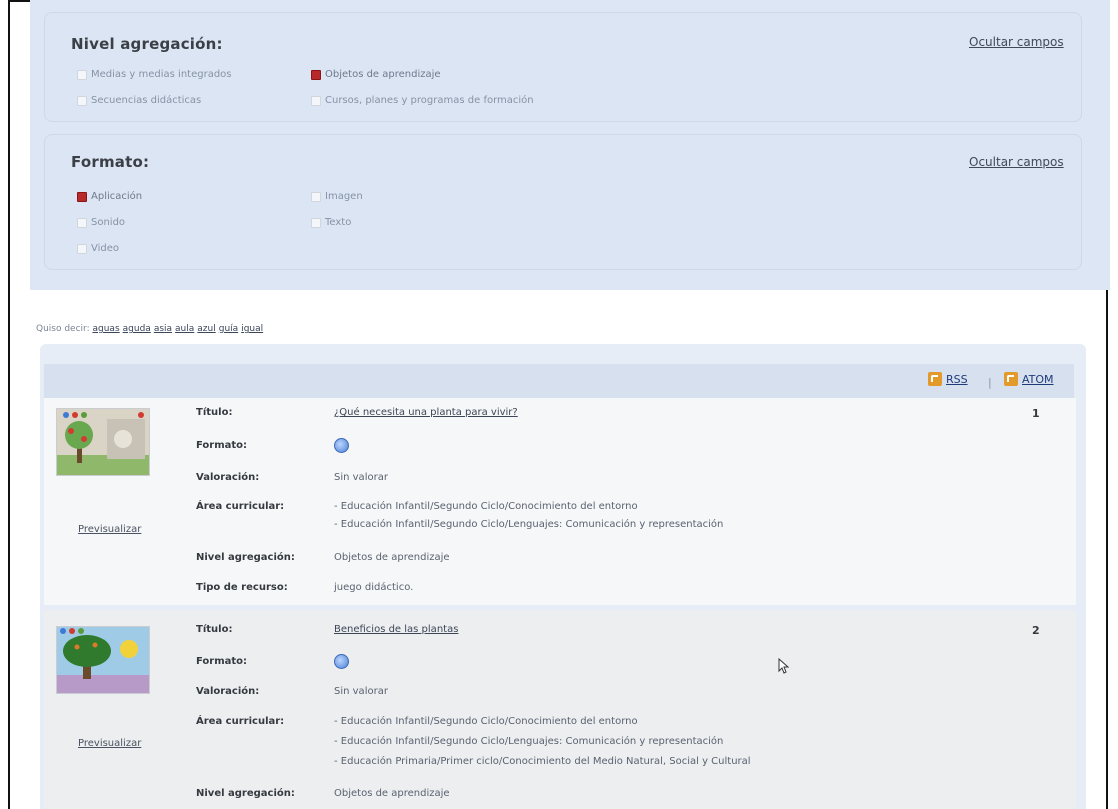 The width and height of the screenshot is (1118, 809). Describe the element at coordinates (206, 329) in the screenshot. I see `suggestion-link: azul` at that location.